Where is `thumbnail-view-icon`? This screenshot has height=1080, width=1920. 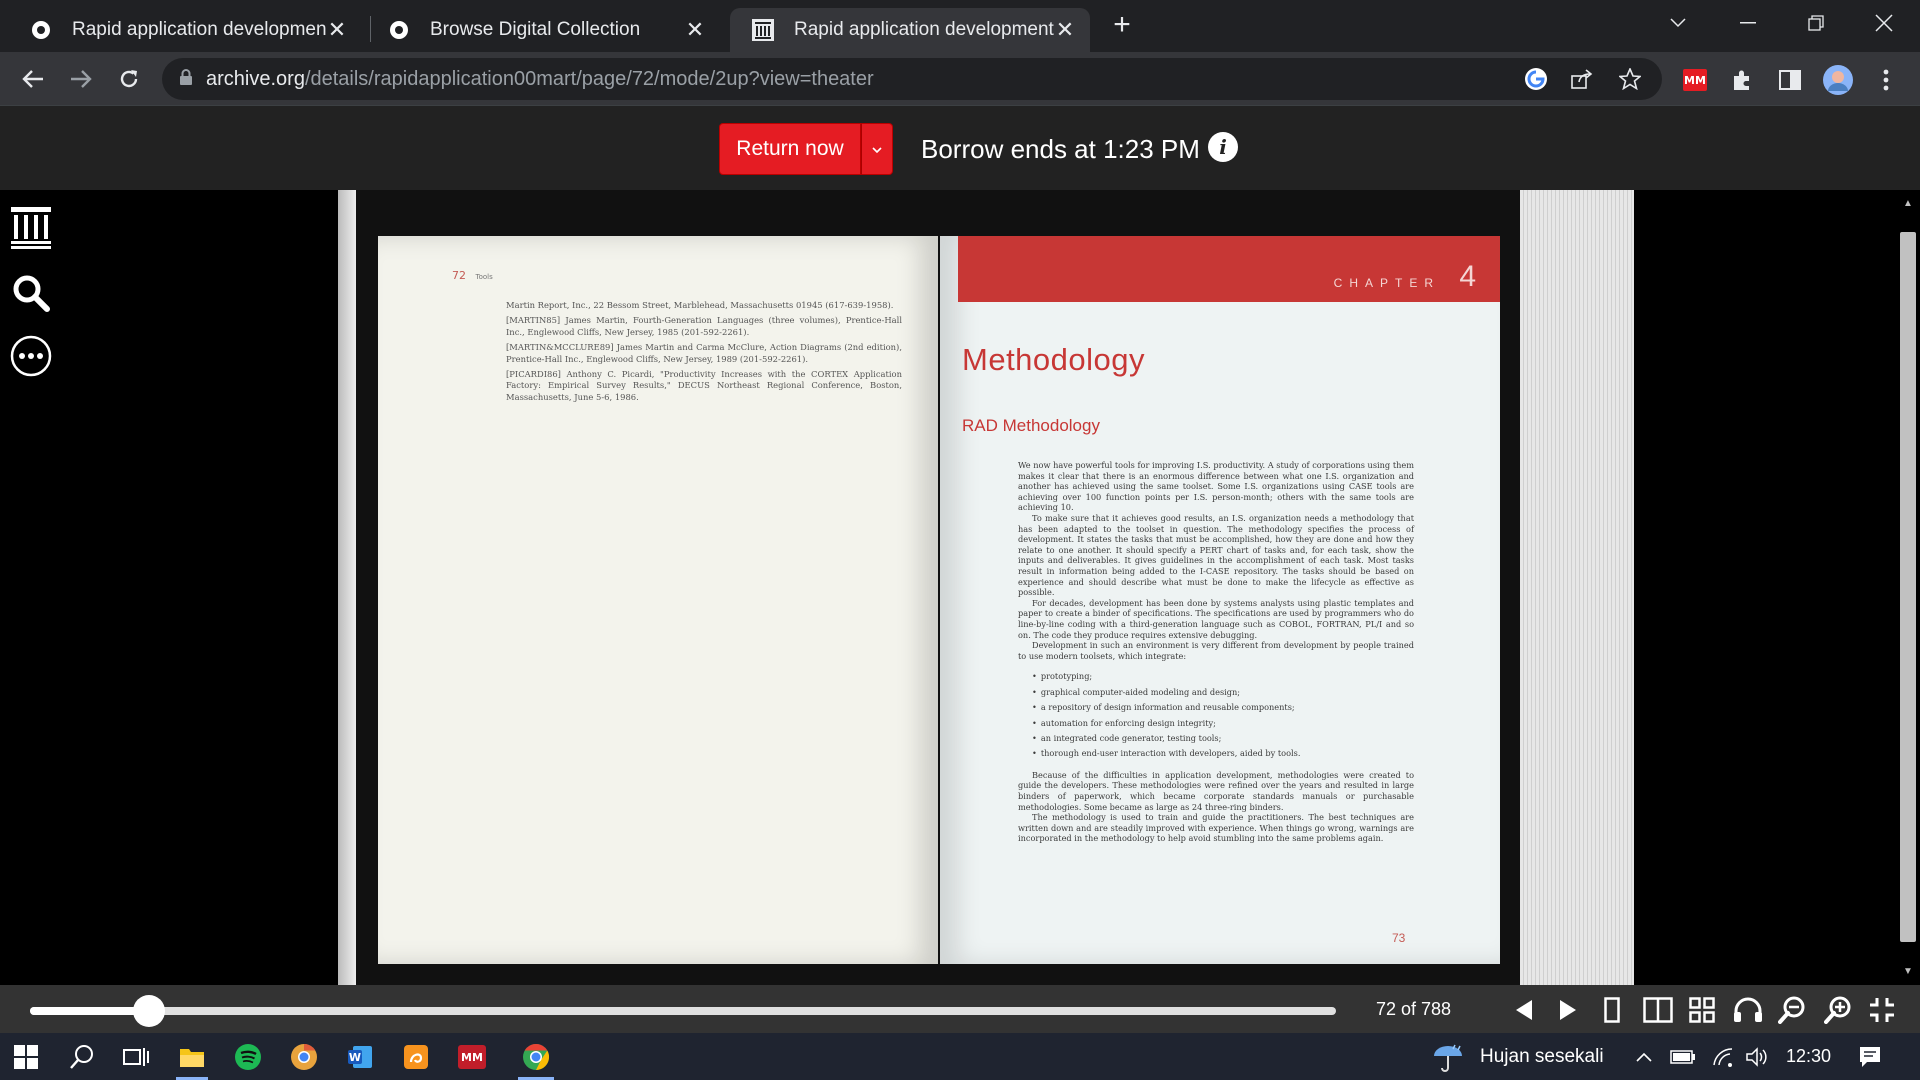
thumbnail-view-icon is located at coordinates (1702, 1010).